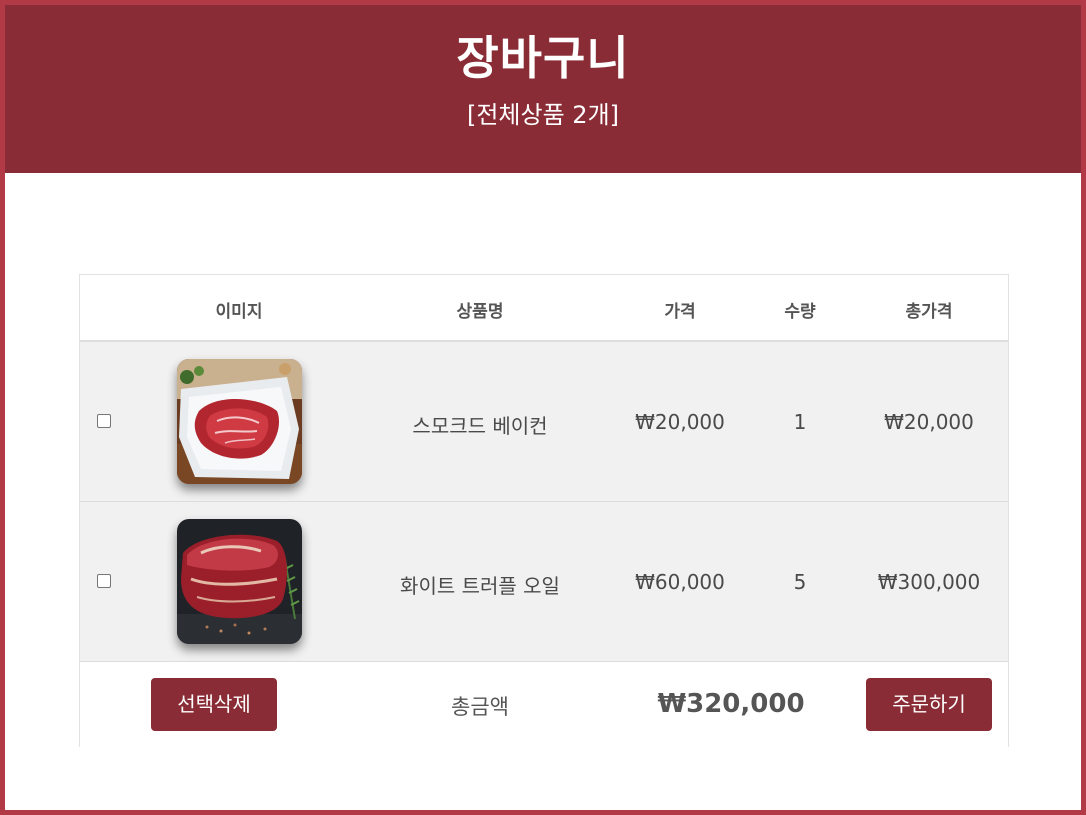 The image size is (1086, 815). I want to click on product-total: ₩20,000, so click(929, 422).